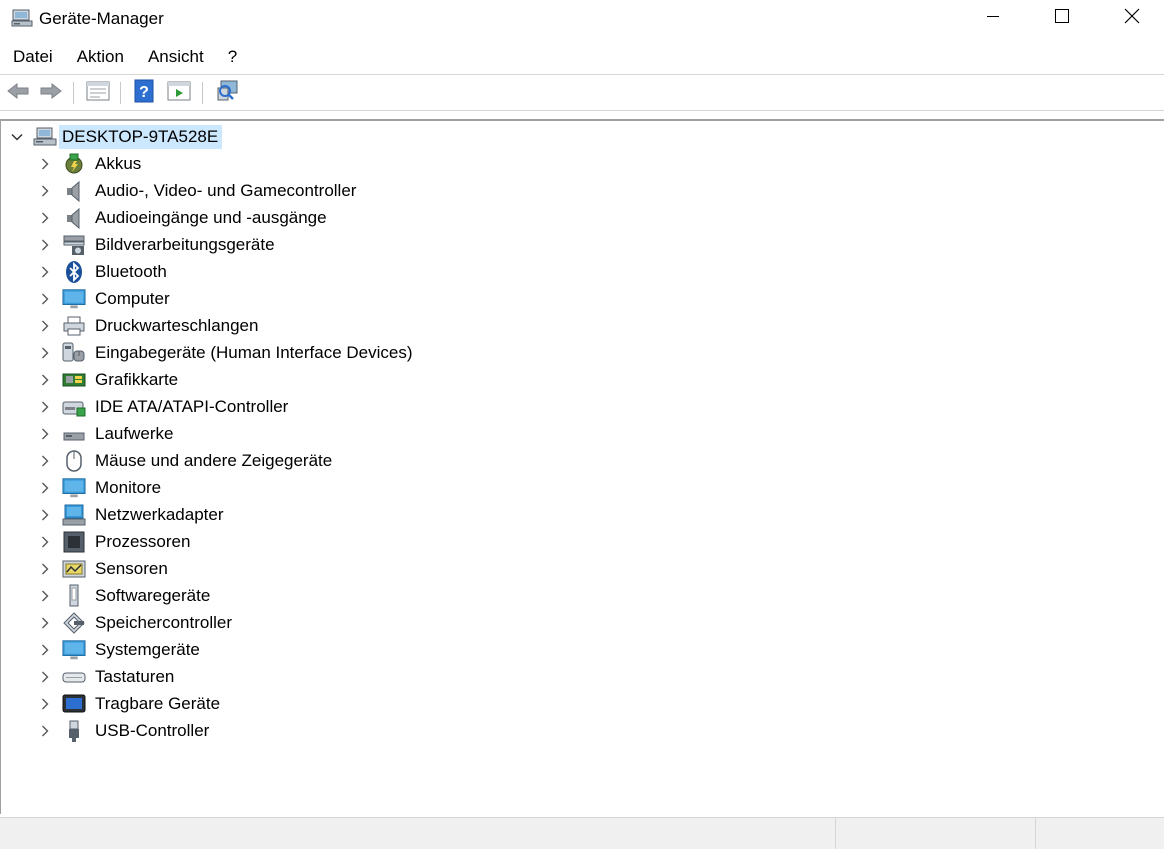 The width and height of the screenshot is (1164, 849). What do you see at coordinates (74, 407) in the screenshot?
I see `ide-controller-icon` at bounding box center [74, 407].